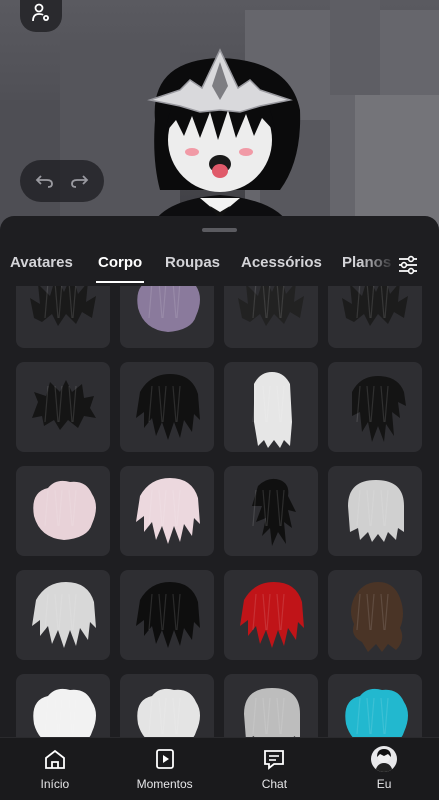  I want to click on nav-chat: Chat, so click(275, 769).